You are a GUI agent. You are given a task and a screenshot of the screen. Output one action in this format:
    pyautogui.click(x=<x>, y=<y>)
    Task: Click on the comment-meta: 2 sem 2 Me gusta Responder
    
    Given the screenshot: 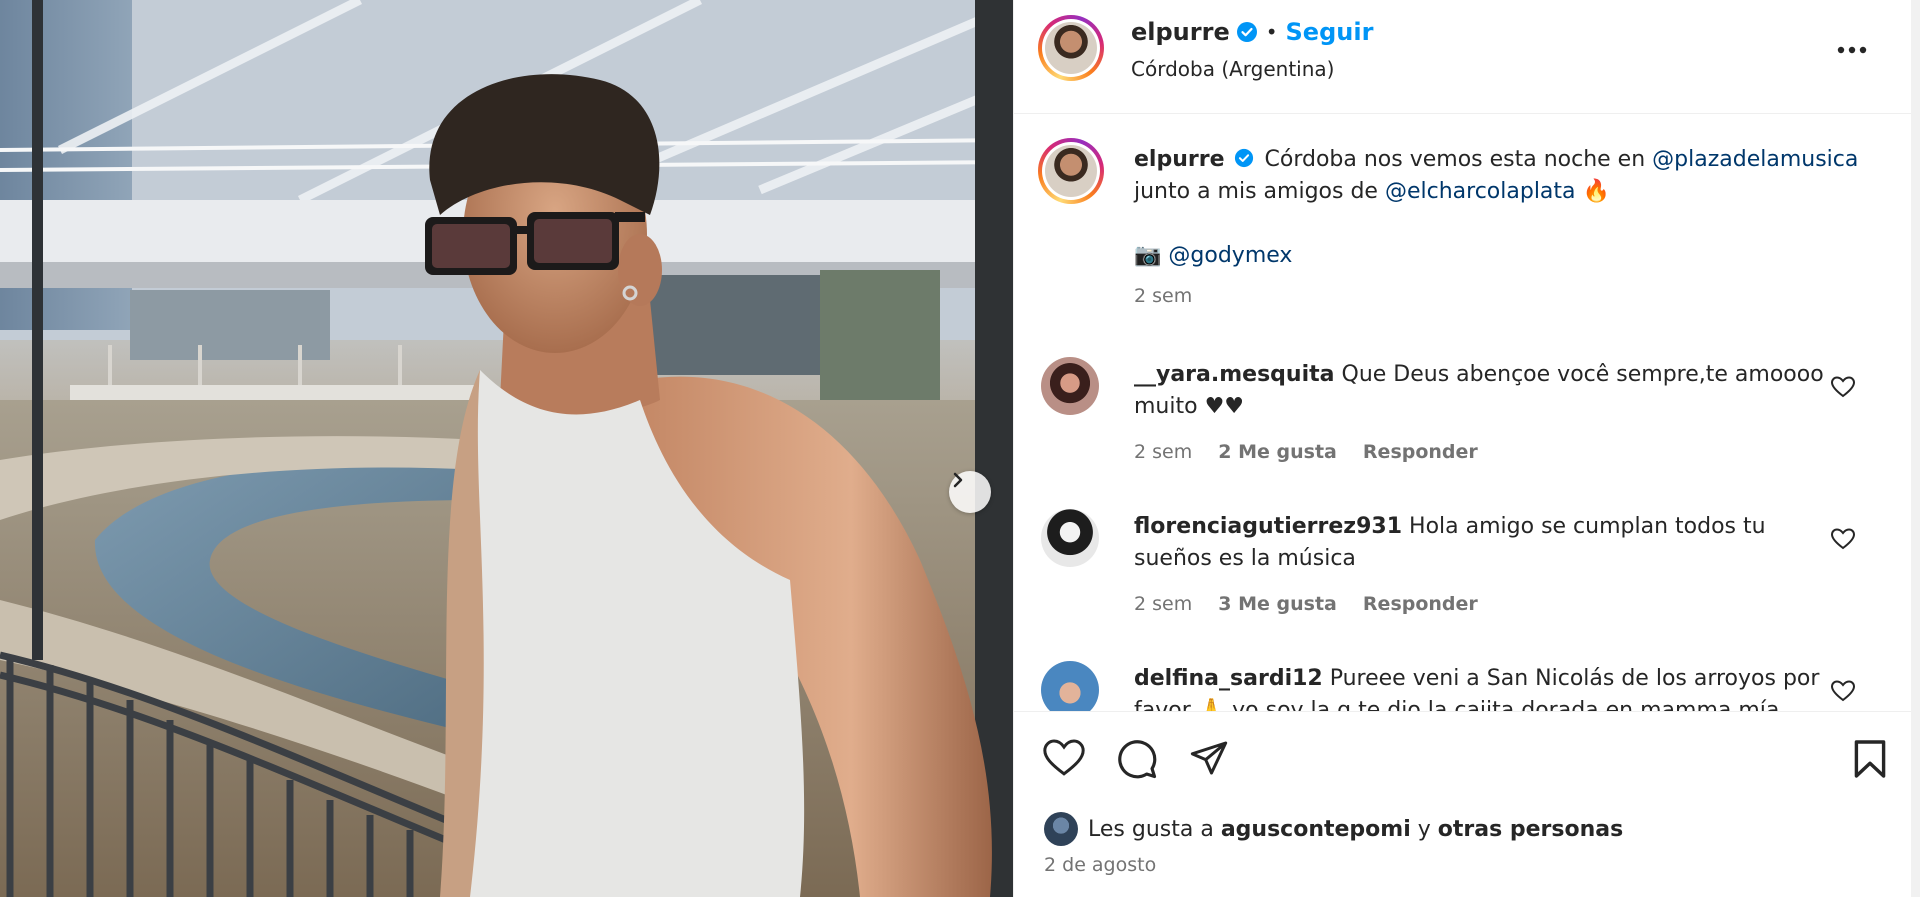 What is the action you would take?
    pyautogui.click(x=1316, y=452)
    